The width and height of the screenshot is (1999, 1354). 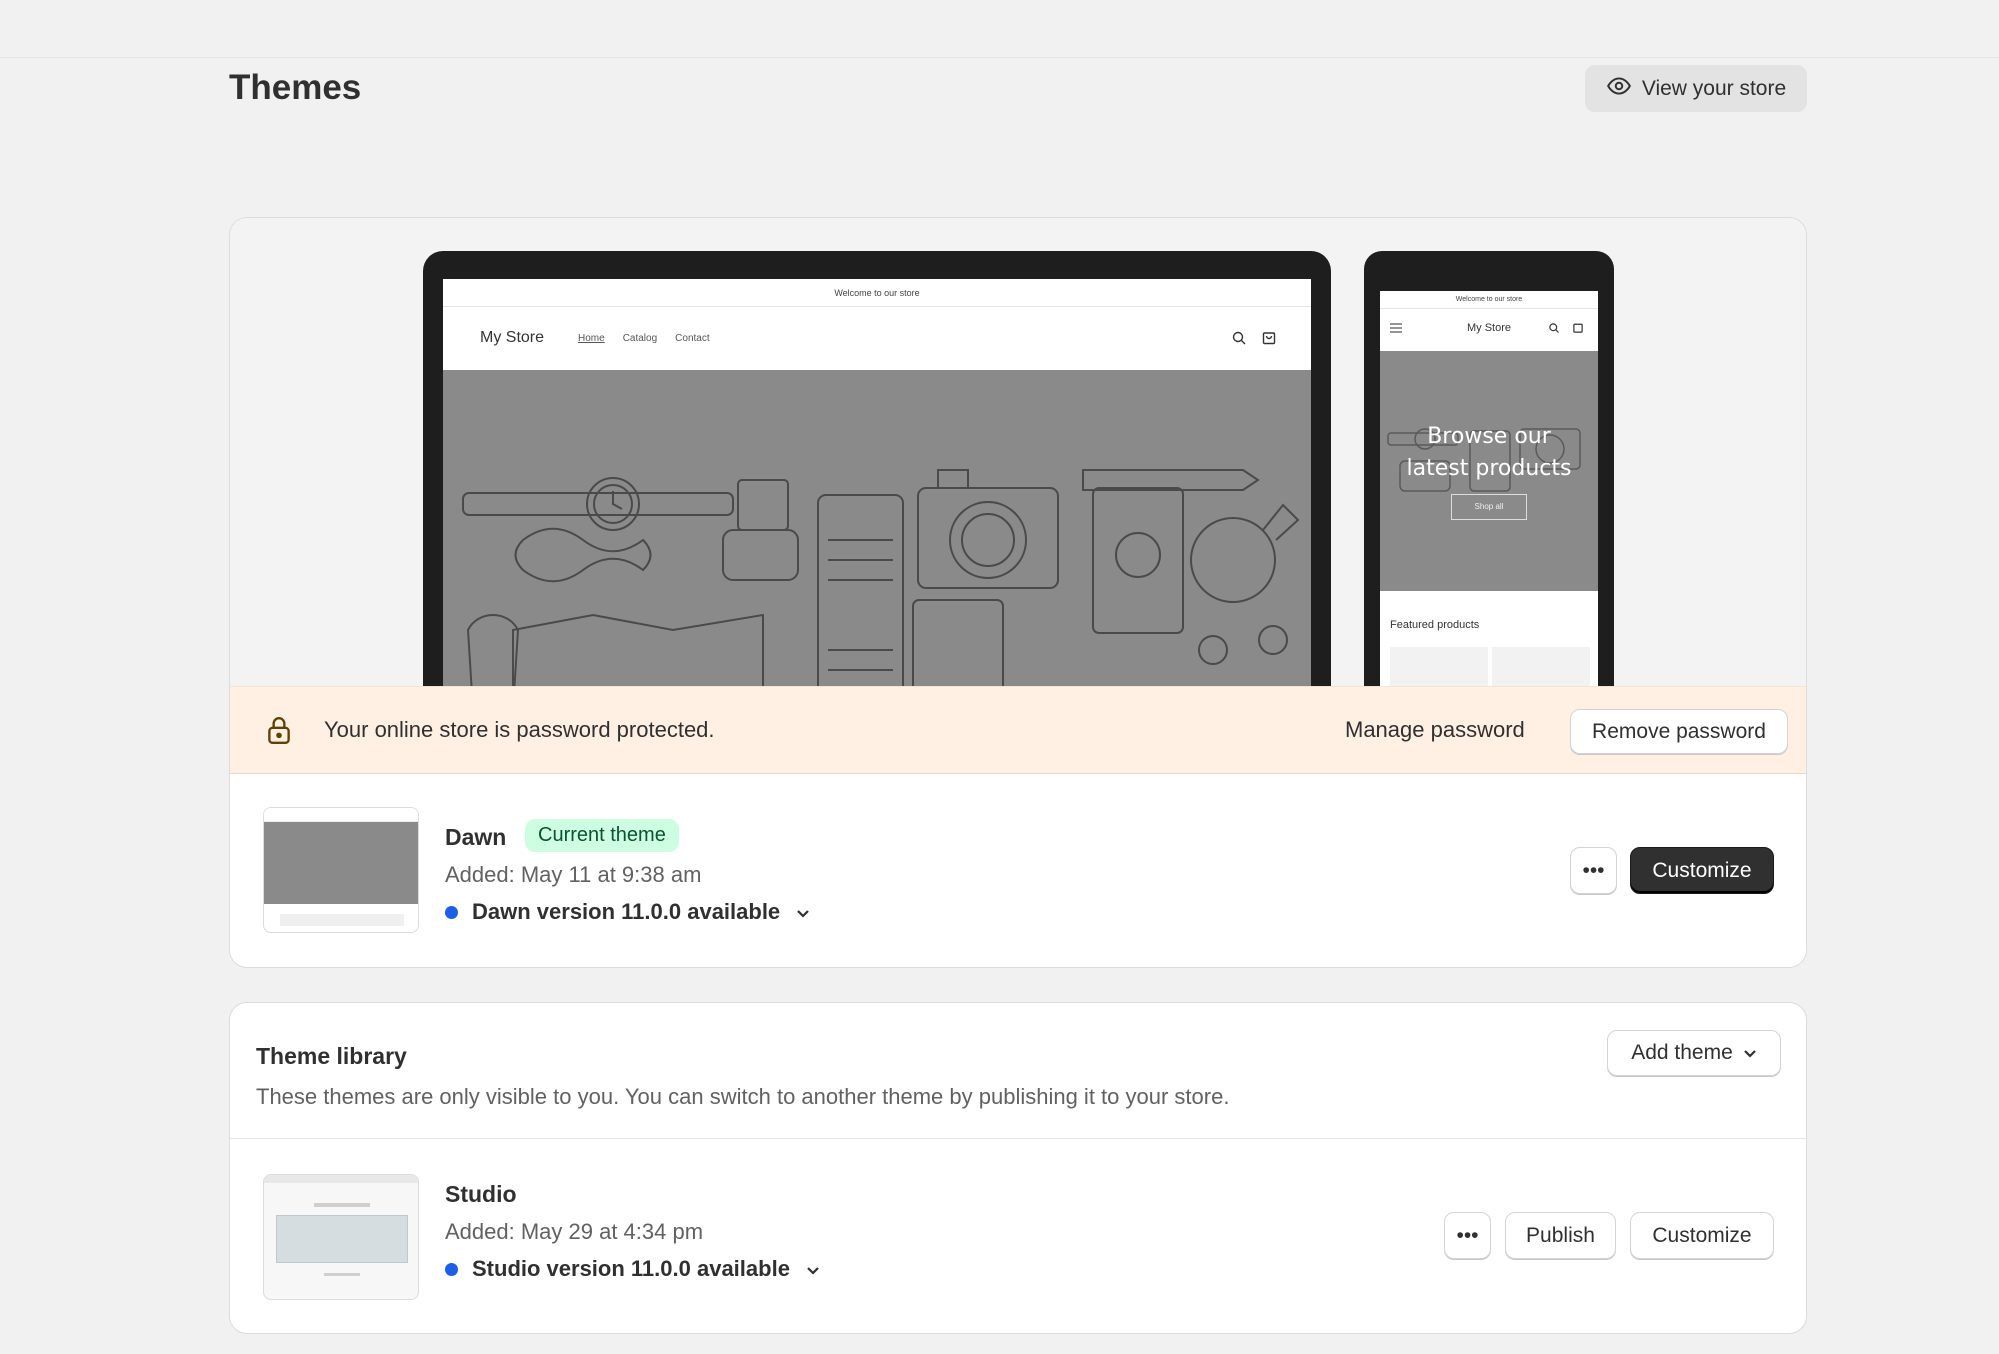 I want to click on view-store-label: View your store, so click(x=1714, y=88).